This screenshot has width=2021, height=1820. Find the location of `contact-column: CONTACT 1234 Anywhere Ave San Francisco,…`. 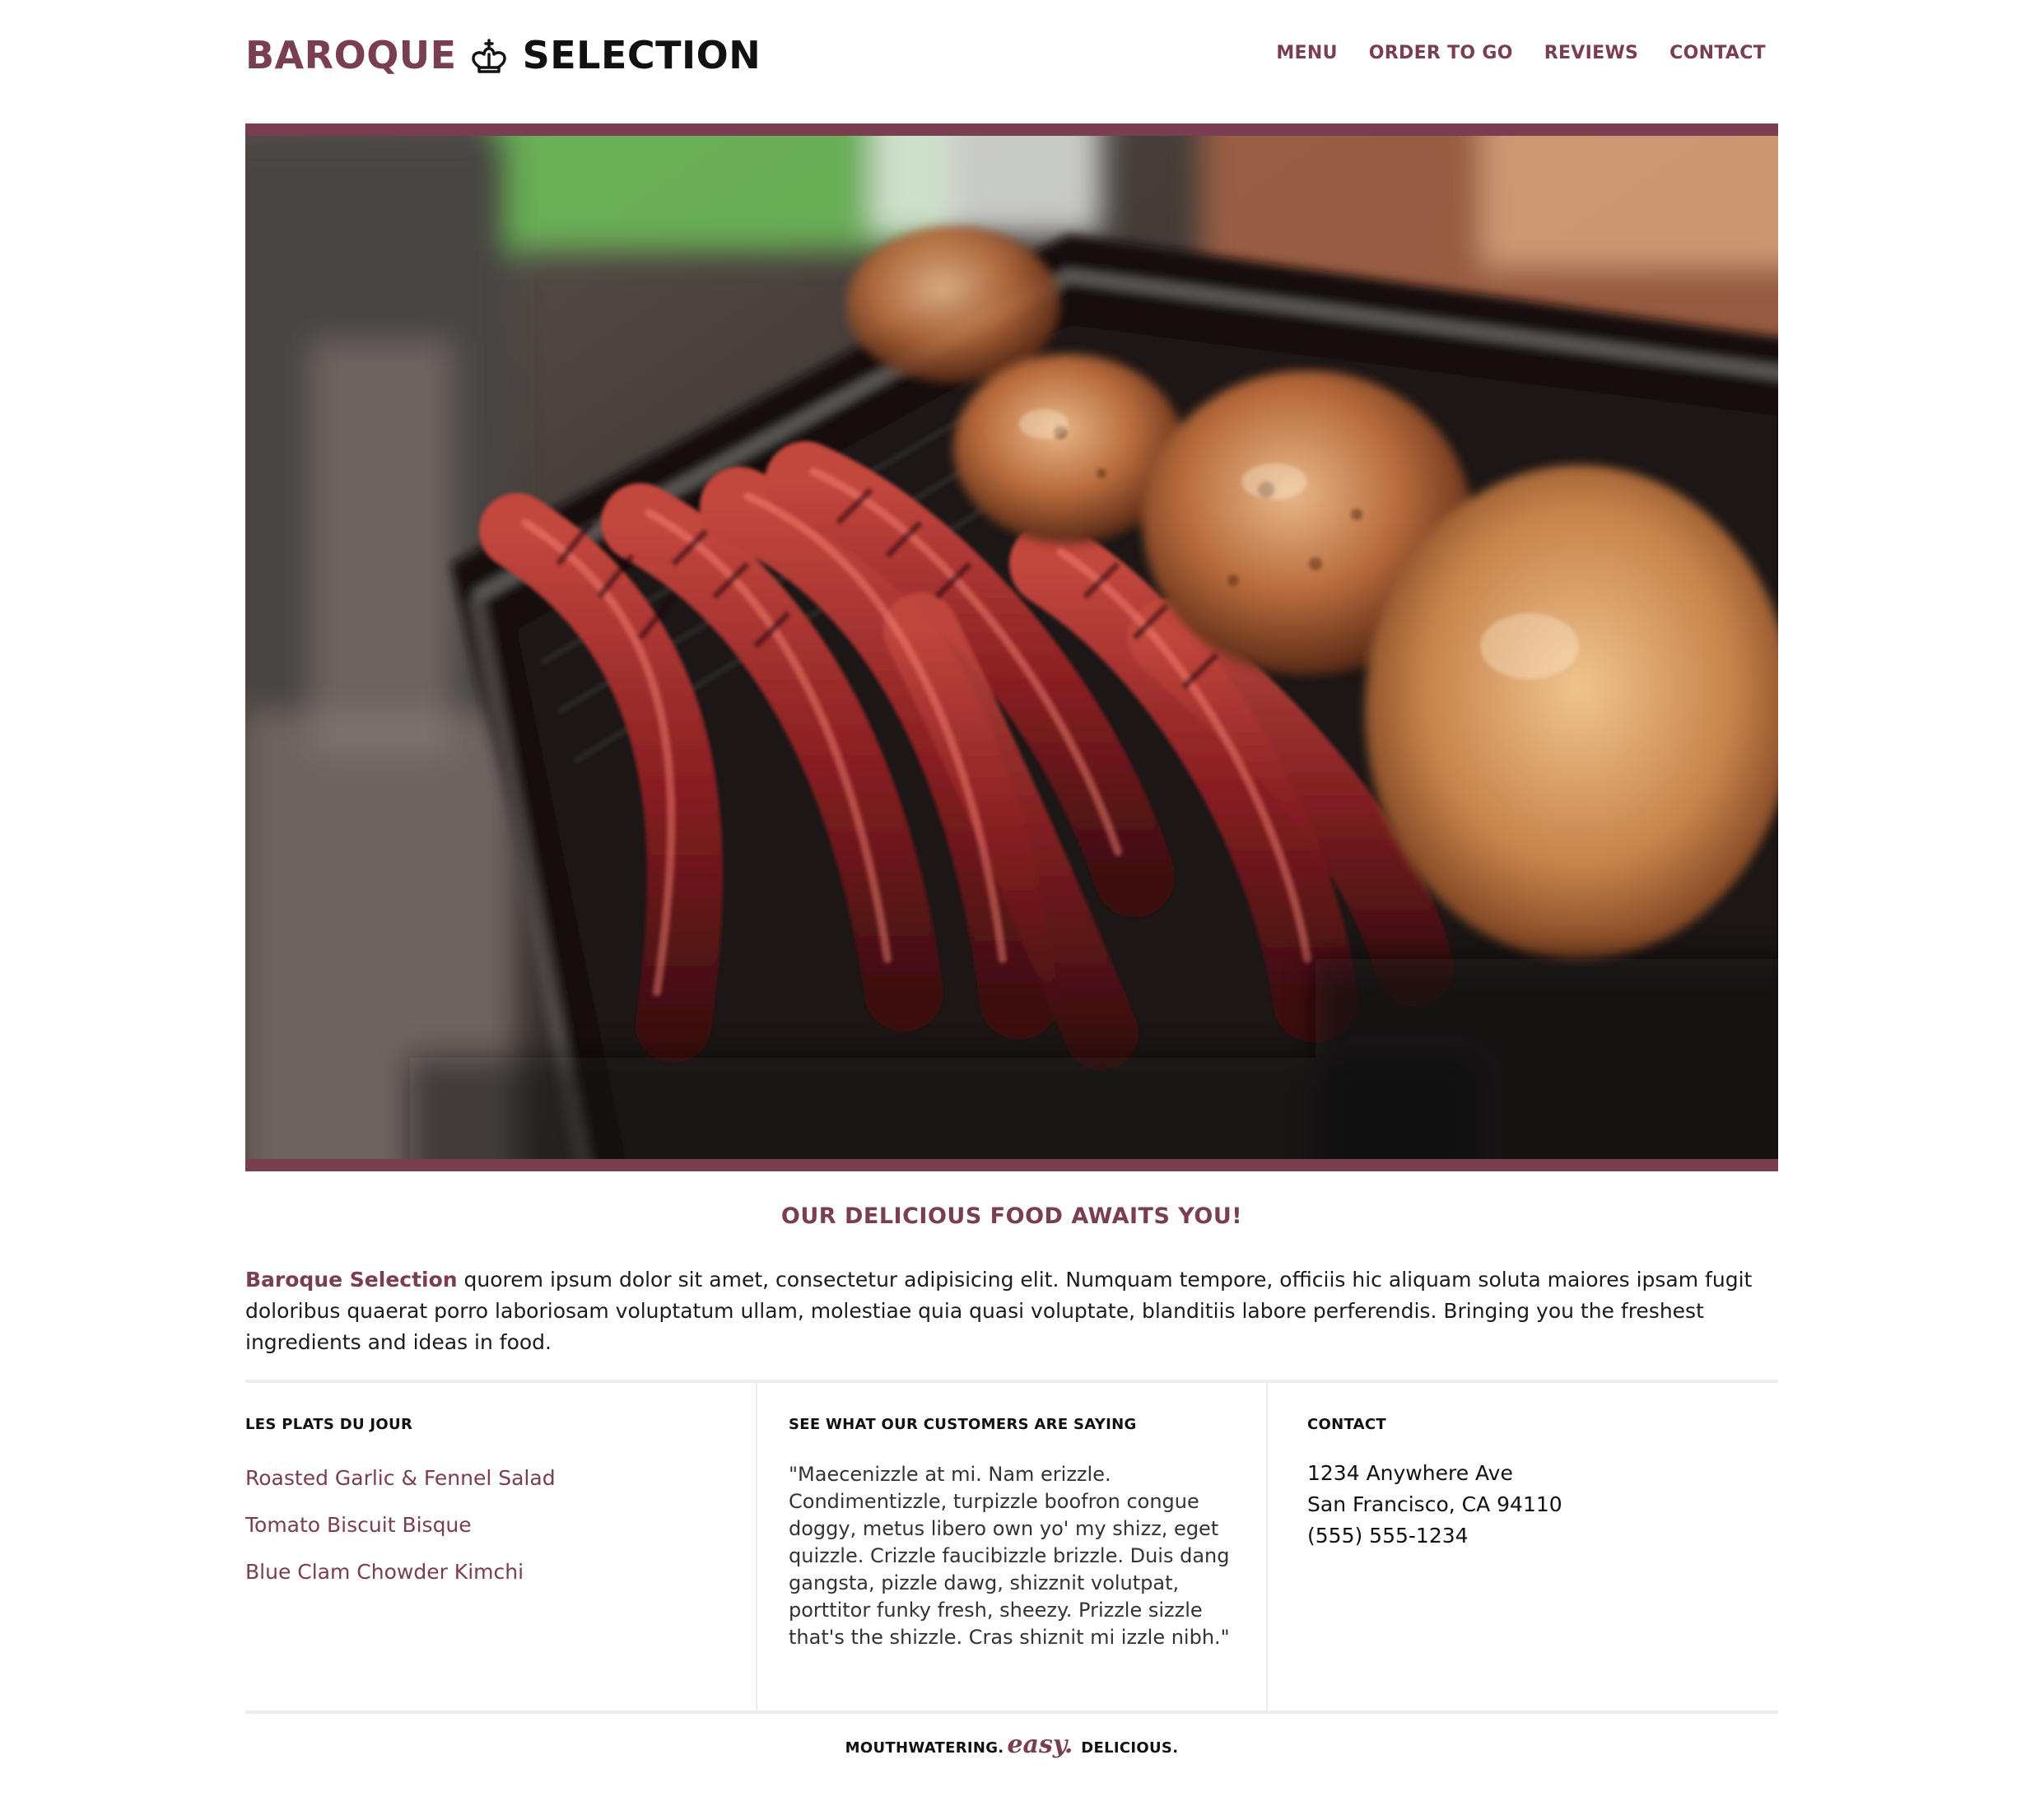

contact-column: CONTACT 1234 Anywhere Ave San Francisco,… is located at coordinates (1521, 1547).